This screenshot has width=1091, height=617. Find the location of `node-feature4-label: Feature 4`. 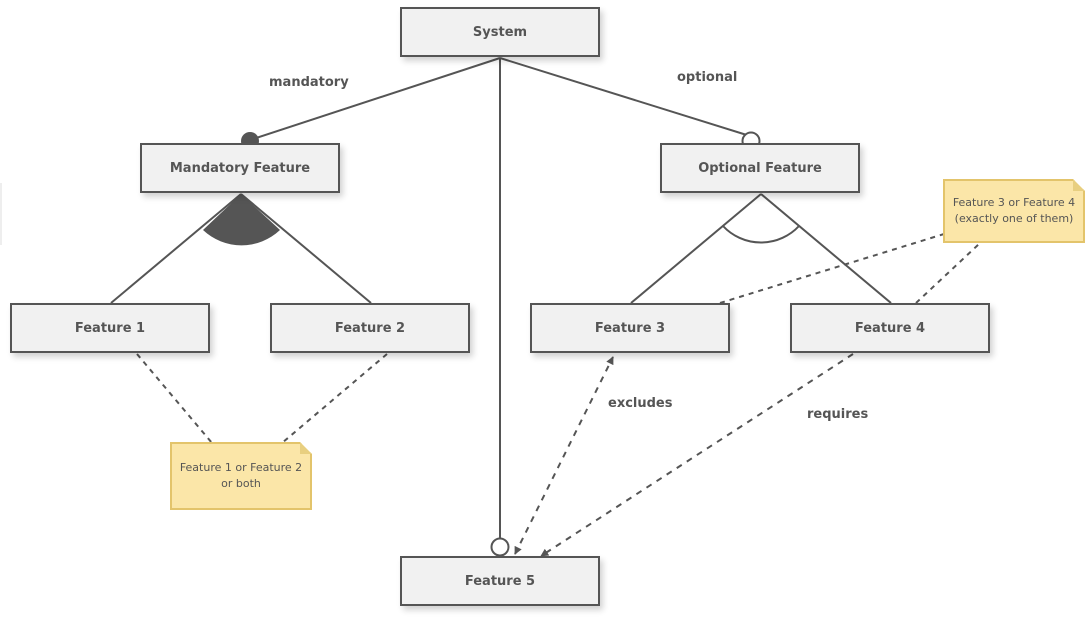

node-feature4-label: Feature 4 is located at coordinates (890, 328).